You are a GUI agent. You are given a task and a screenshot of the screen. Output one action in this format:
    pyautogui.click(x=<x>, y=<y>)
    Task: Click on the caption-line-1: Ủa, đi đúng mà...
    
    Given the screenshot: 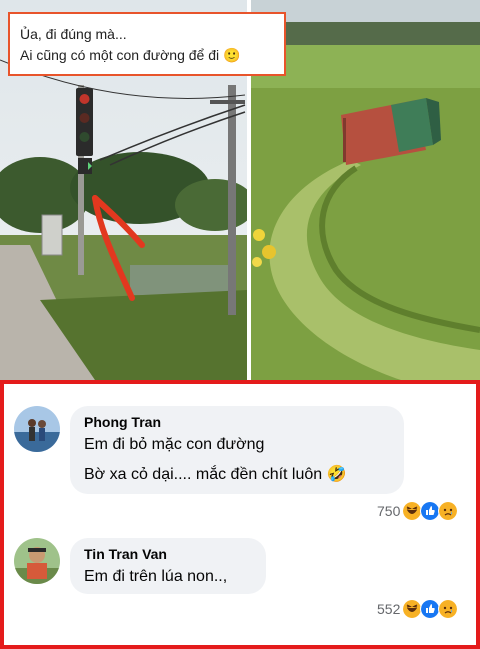 What is the action you would take?
    pyautogui.click(x=73, y=34)
    